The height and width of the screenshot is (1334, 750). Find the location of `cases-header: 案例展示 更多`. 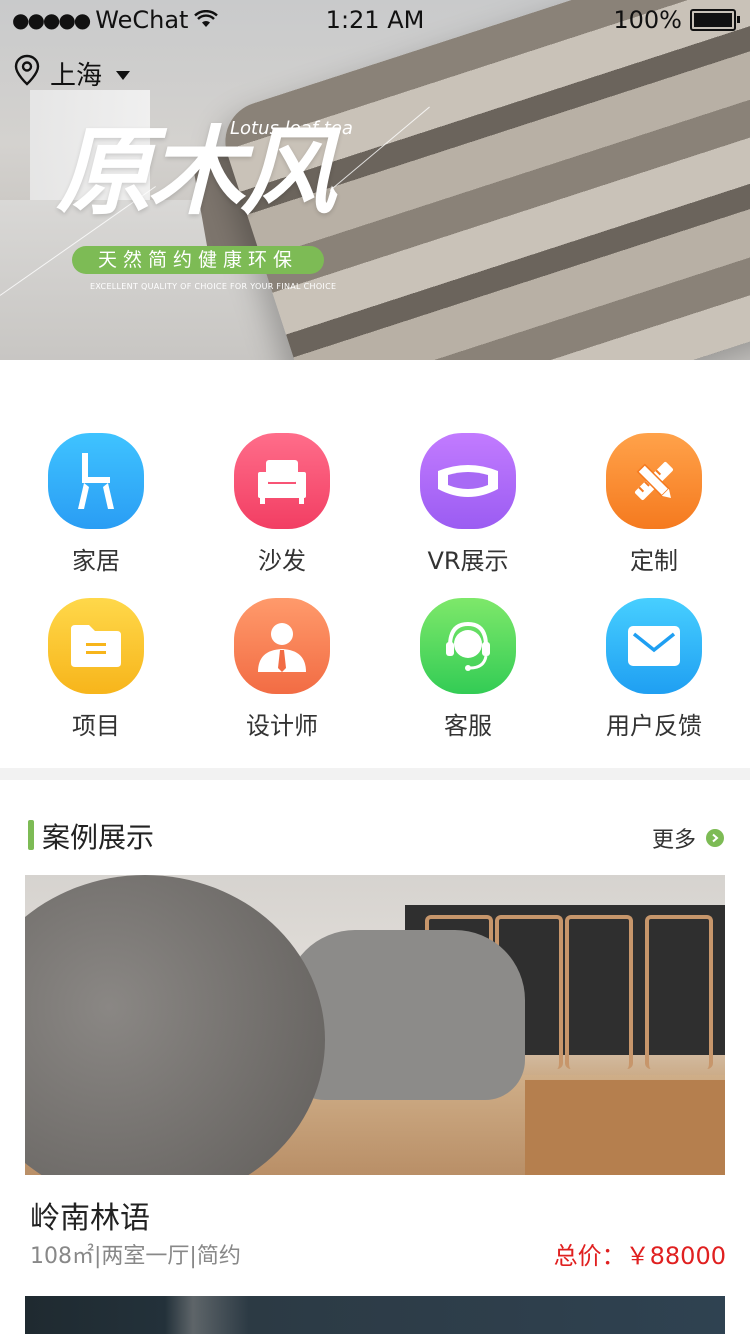

cases-header: 案例展示 更多 is located at coordinates (375, 827).